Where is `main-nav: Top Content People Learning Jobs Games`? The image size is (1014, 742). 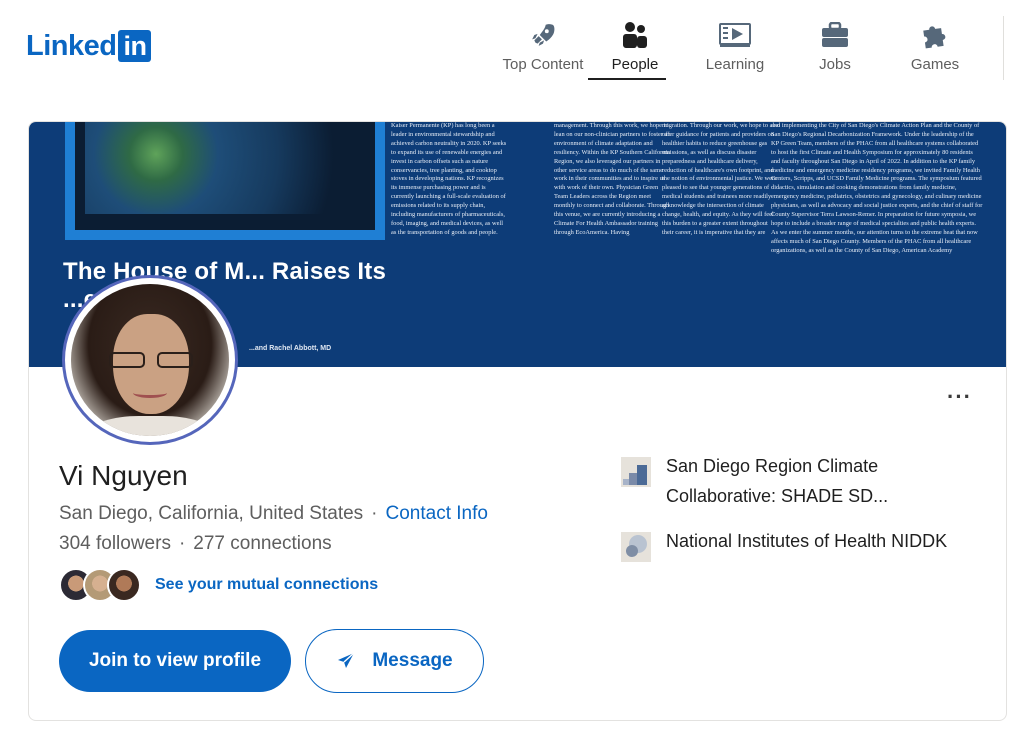
main-nav: Top Content People Learning Jobs Games is located at coordinates (743, 49).